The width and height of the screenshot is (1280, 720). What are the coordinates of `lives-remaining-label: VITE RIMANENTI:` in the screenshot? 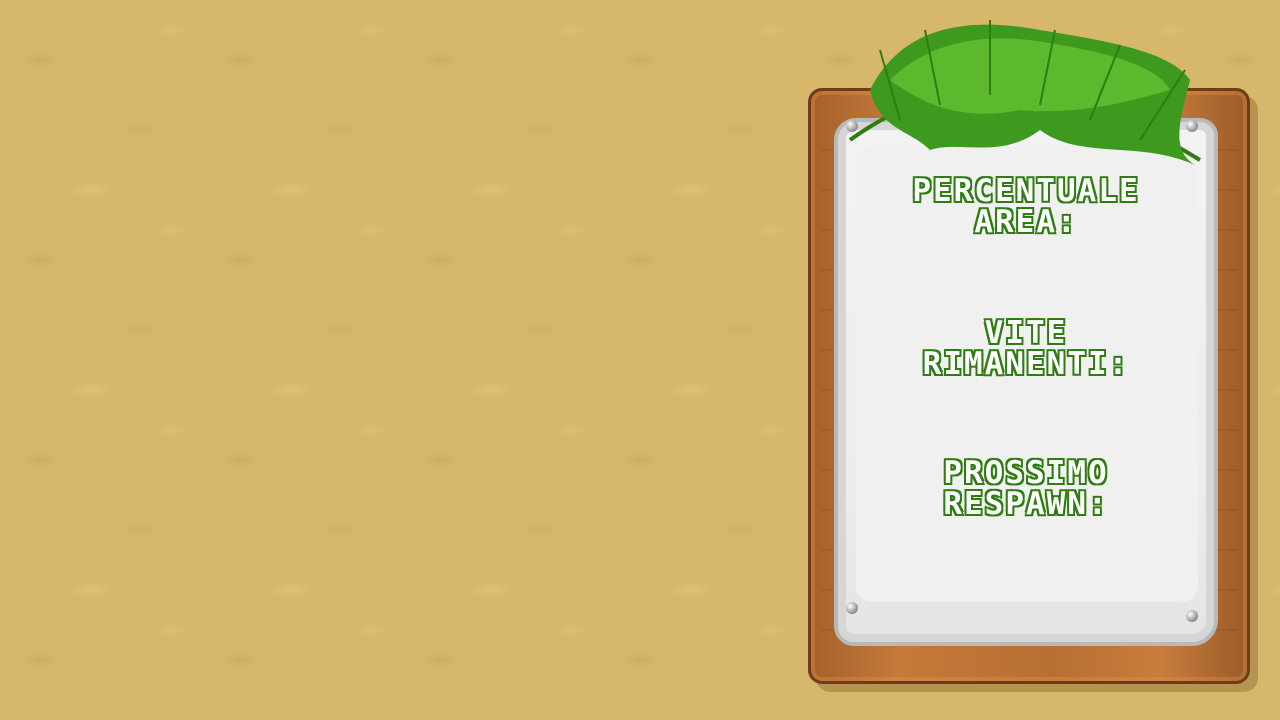 It's located at (1025, 348).